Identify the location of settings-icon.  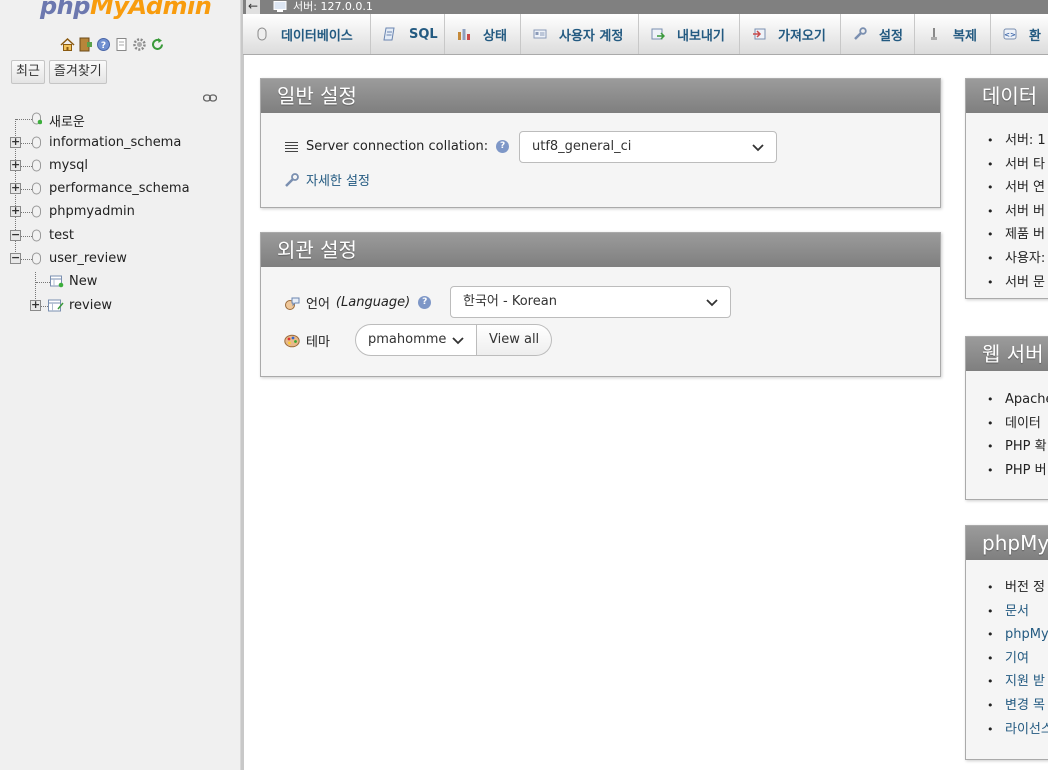
(139, 44).